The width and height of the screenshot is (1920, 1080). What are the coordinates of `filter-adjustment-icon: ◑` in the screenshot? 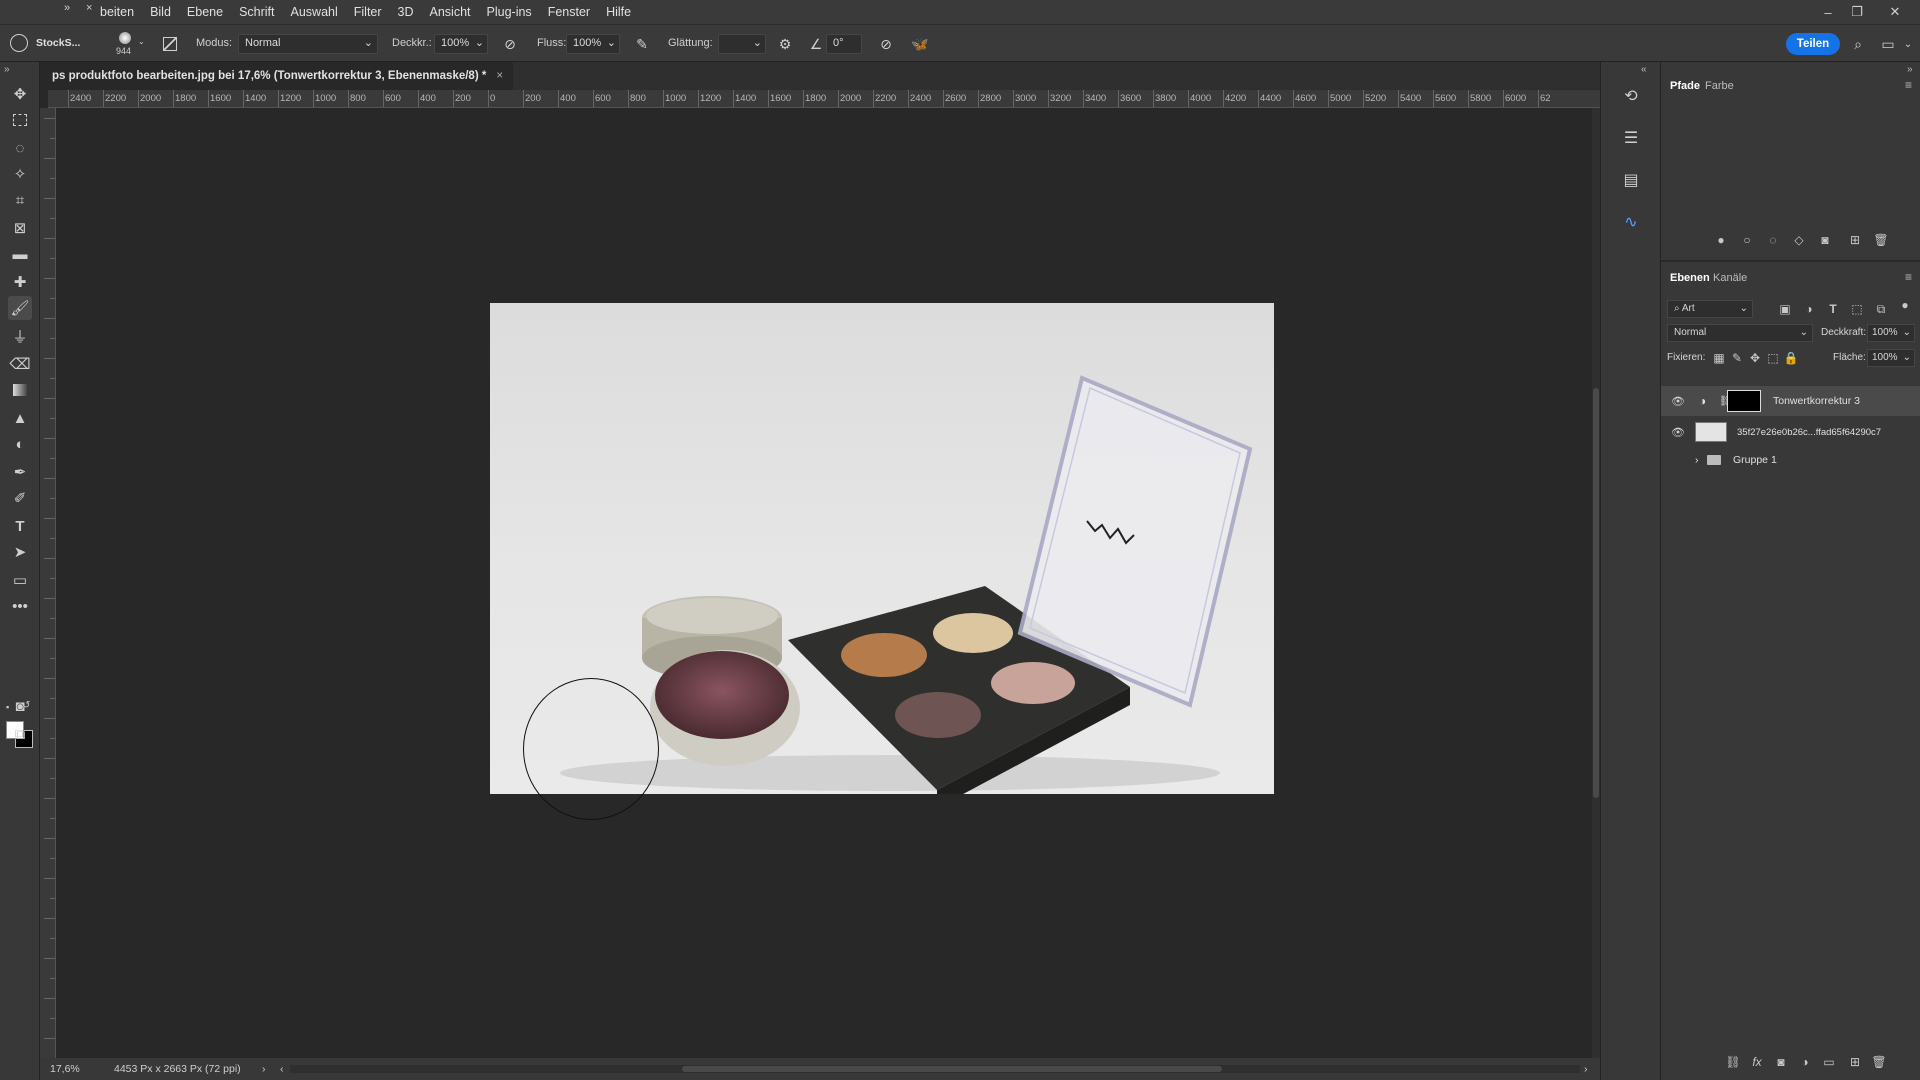 It's located at (1809, 309).